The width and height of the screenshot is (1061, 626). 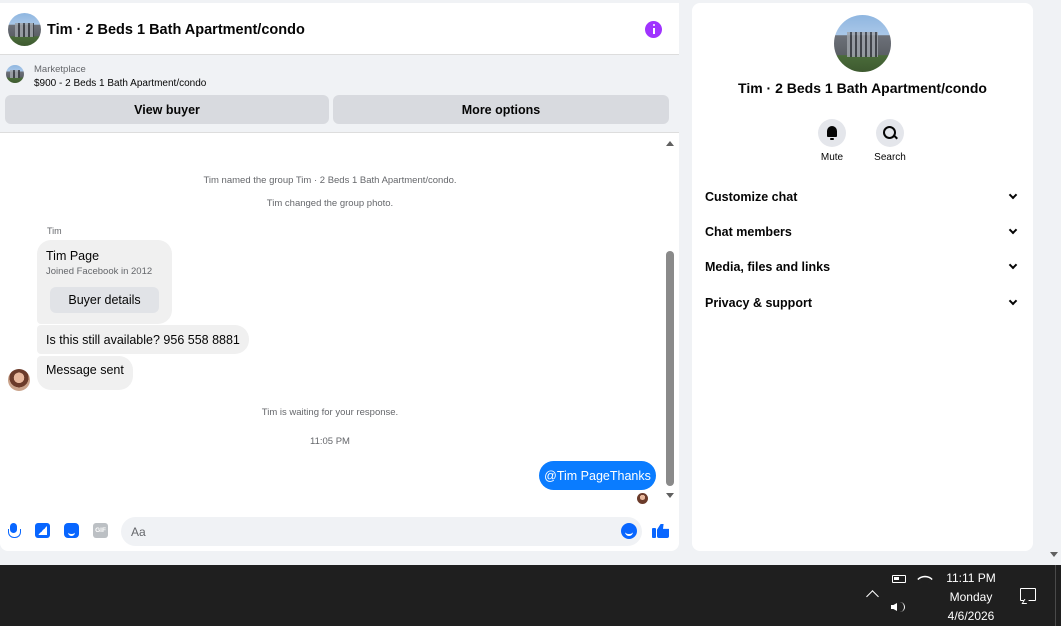 I want to click on message-scrollbar, so click(x=670, y=319).